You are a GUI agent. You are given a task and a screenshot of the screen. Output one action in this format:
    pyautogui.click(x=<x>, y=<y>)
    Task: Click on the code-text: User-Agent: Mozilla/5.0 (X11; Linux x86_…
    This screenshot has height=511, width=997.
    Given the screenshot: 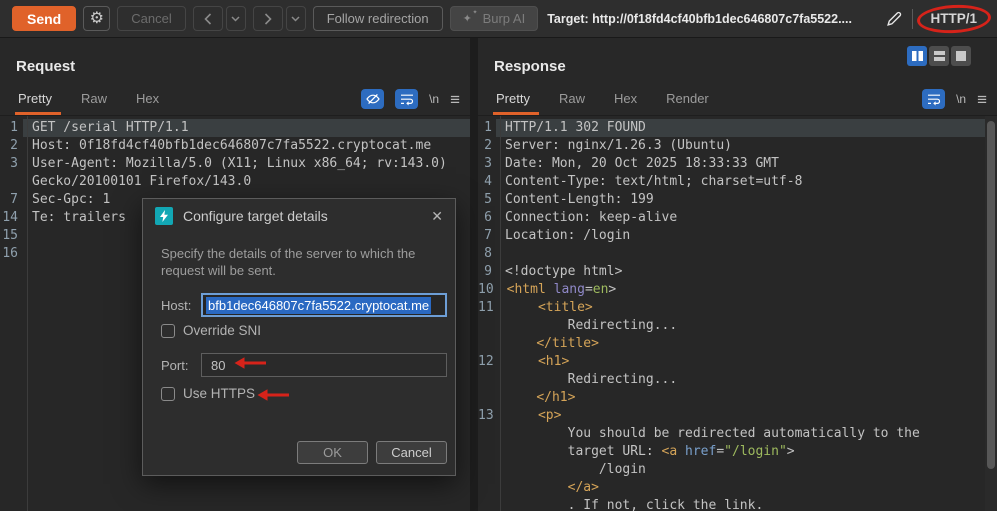 What is the action you would take?
    pyautogui.click(x=239, y=163)
    